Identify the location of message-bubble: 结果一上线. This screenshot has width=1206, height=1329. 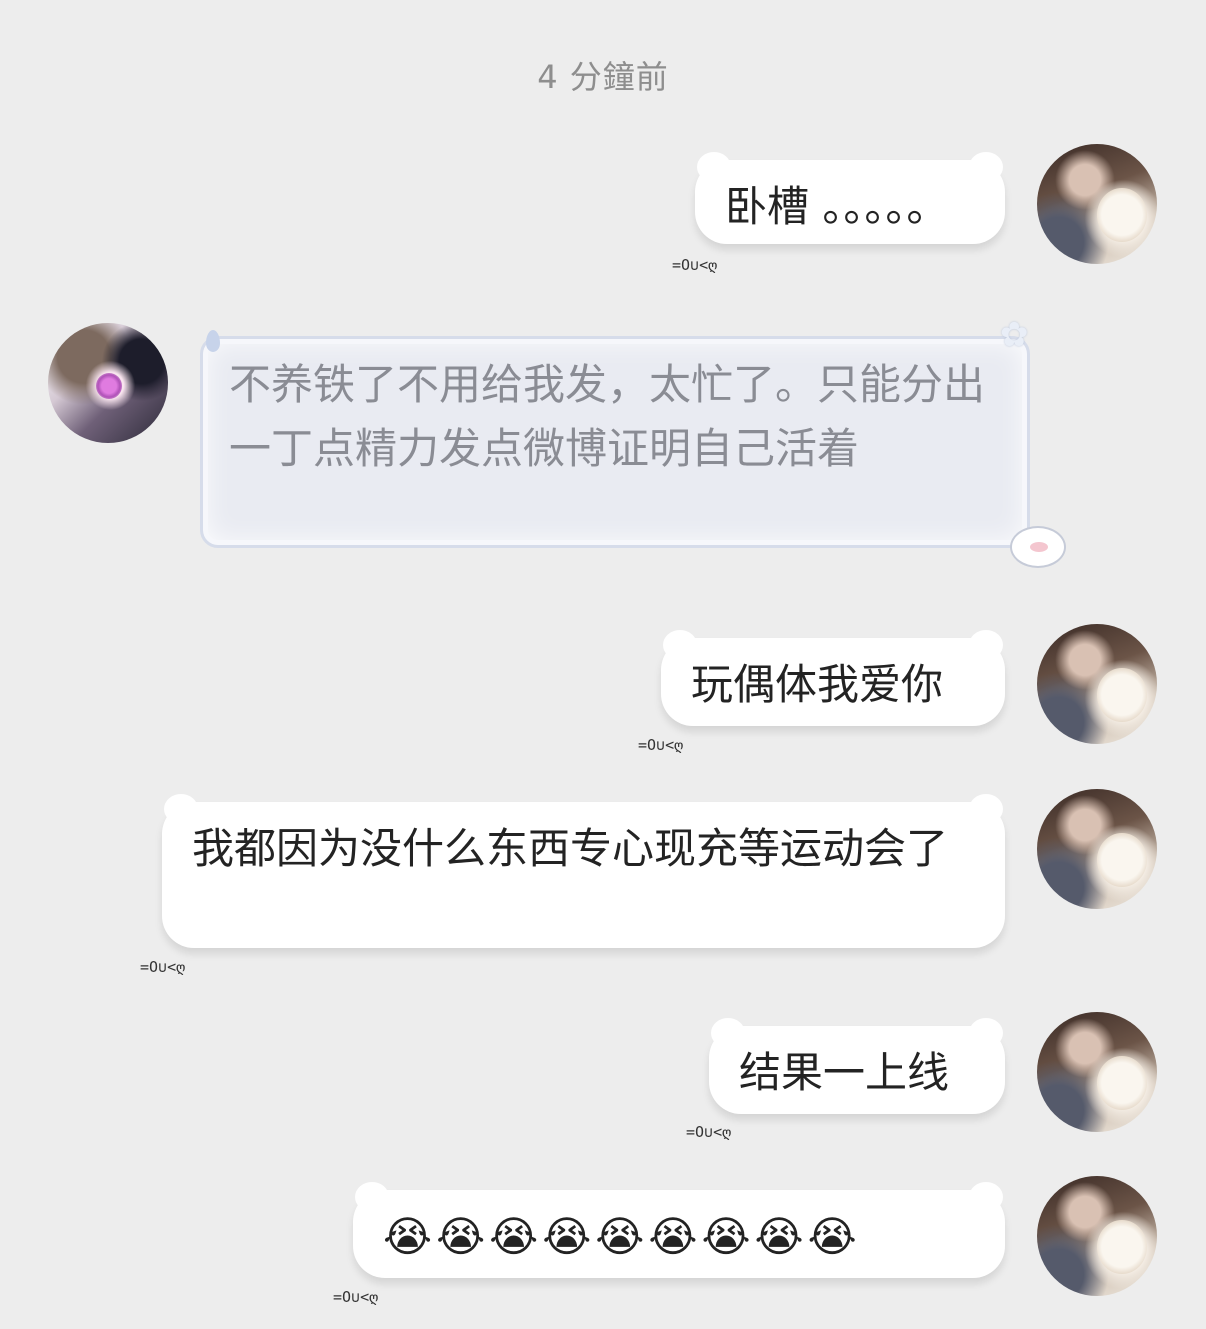
(857, 1066).